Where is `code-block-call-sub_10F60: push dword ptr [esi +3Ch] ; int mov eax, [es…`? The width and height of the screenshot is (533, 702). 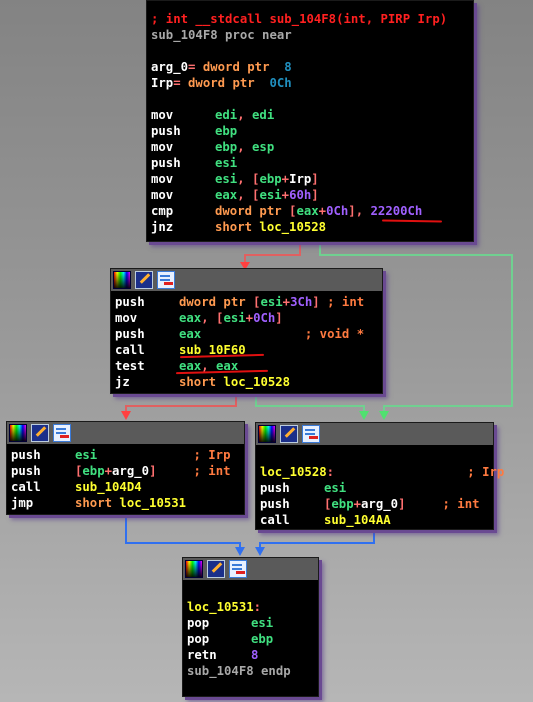
code-block-call-sub_10F60: push dword ptr [esi +3Ch] ; int mov eax, [es… is located at coordinates (246, 331).